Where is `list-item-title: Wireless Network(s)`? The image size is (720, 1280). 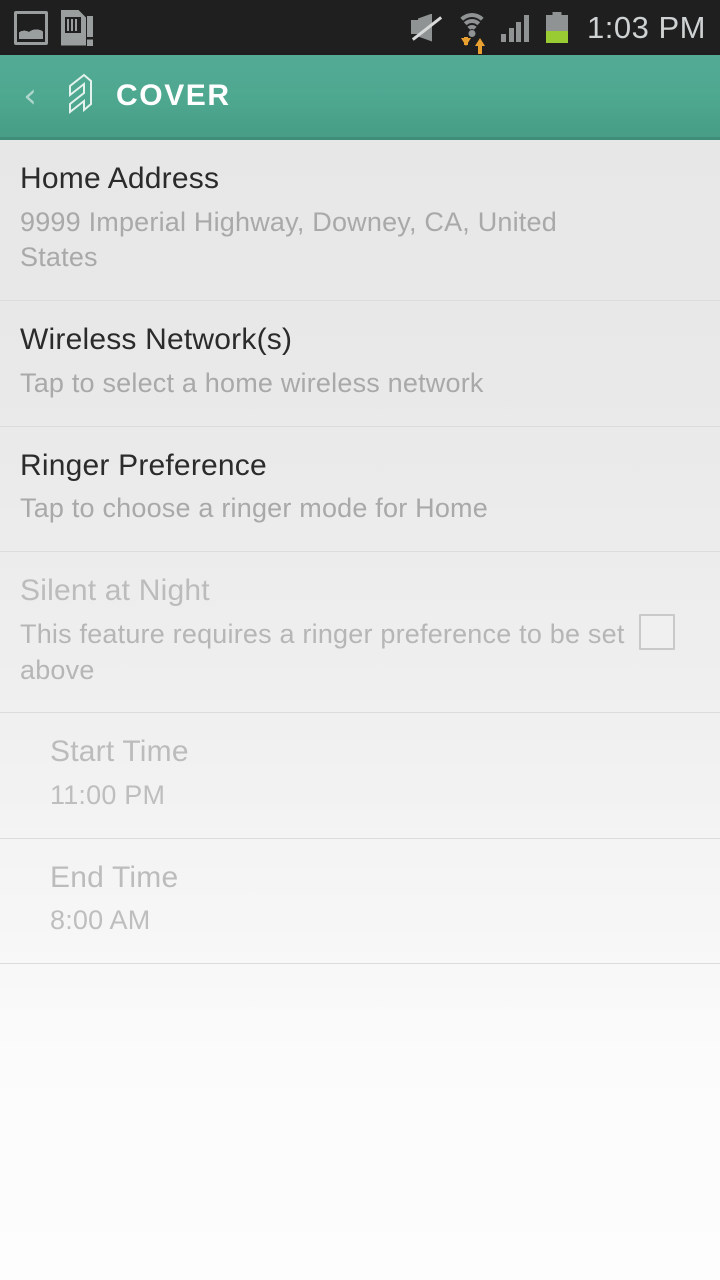
list-item-title: Wireless Network(s) is located at coordinates (156, 340).